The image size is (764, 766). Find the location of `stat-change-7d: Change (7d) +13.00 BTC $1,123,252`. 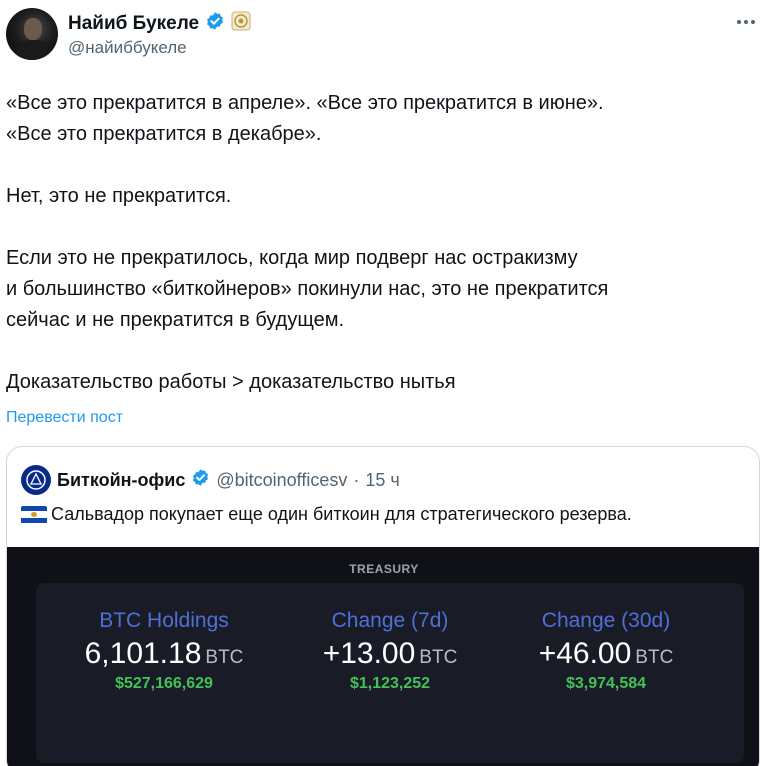

stat-change-7d: Change (7d) +13.00 BTC $1,123,252 is located at coordinates (390, 651).